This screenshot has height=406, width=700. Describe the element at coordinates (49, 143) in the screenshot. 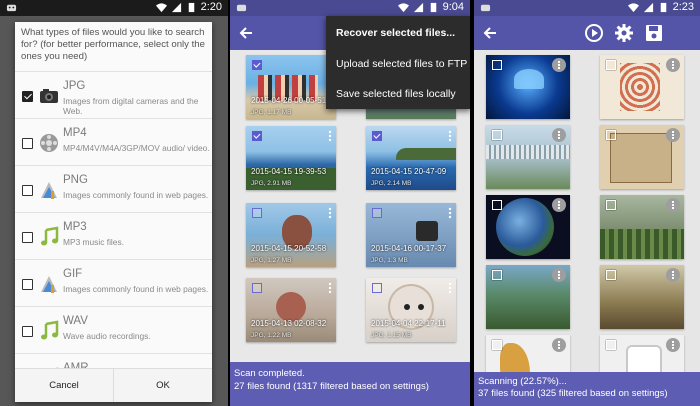

I see `film-reel-icon` at that location.